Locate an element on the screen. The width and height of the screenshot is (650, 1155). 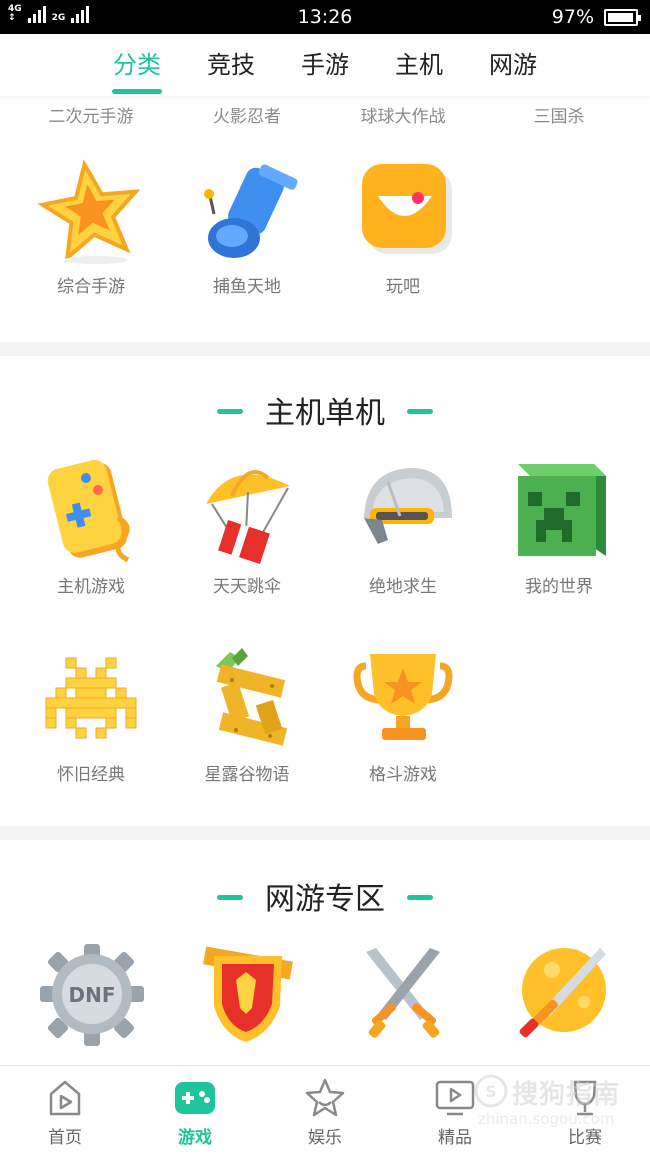
category-label: 主机游戏 is located at coordinates (91, 587).